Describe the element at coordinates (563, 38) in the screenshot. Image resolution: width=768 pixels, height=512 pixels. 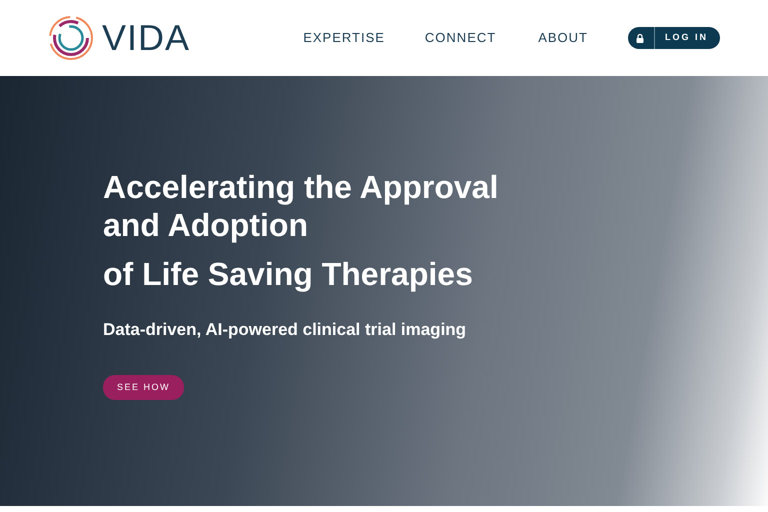
I see `nav-link: ABOUT` at that location.